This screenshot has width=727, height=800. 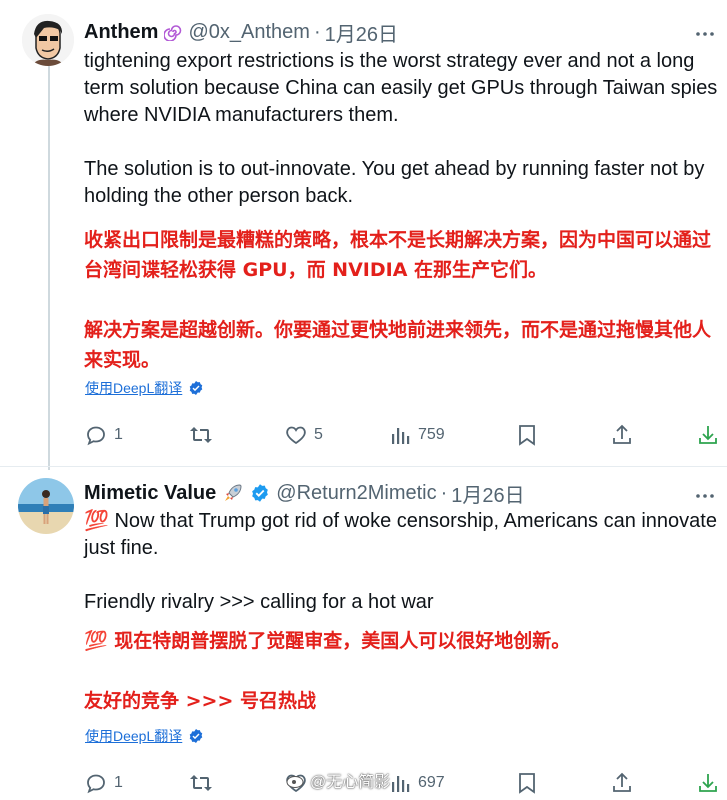 What do you see at coordinates (248, 32) in the screenshot?
I see `author-handle: @0x_Anthem` at bounding box center [248, 32].